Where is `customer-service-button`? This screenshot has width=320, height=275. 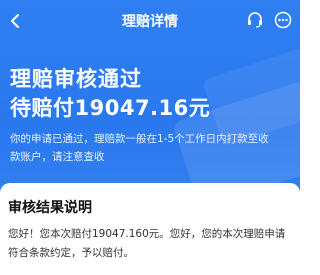 customer-service-button is located at coordinates (255, 20).